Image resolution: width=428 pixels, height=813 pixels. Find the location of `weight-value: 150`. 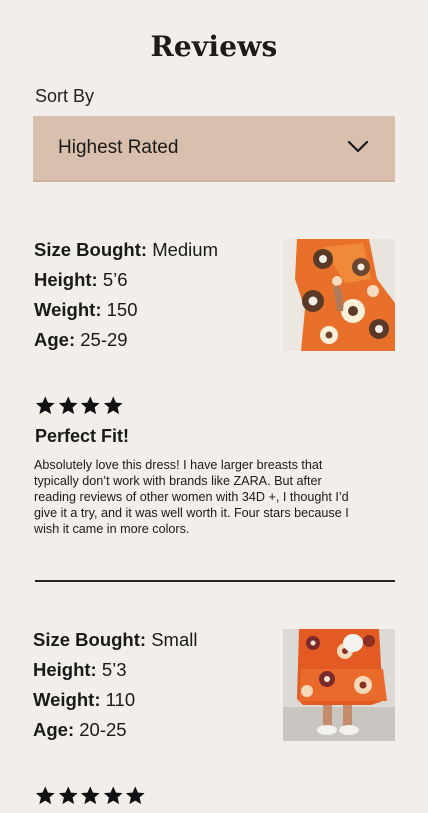

weight-value: 150 is located at coordinates (122, 309).